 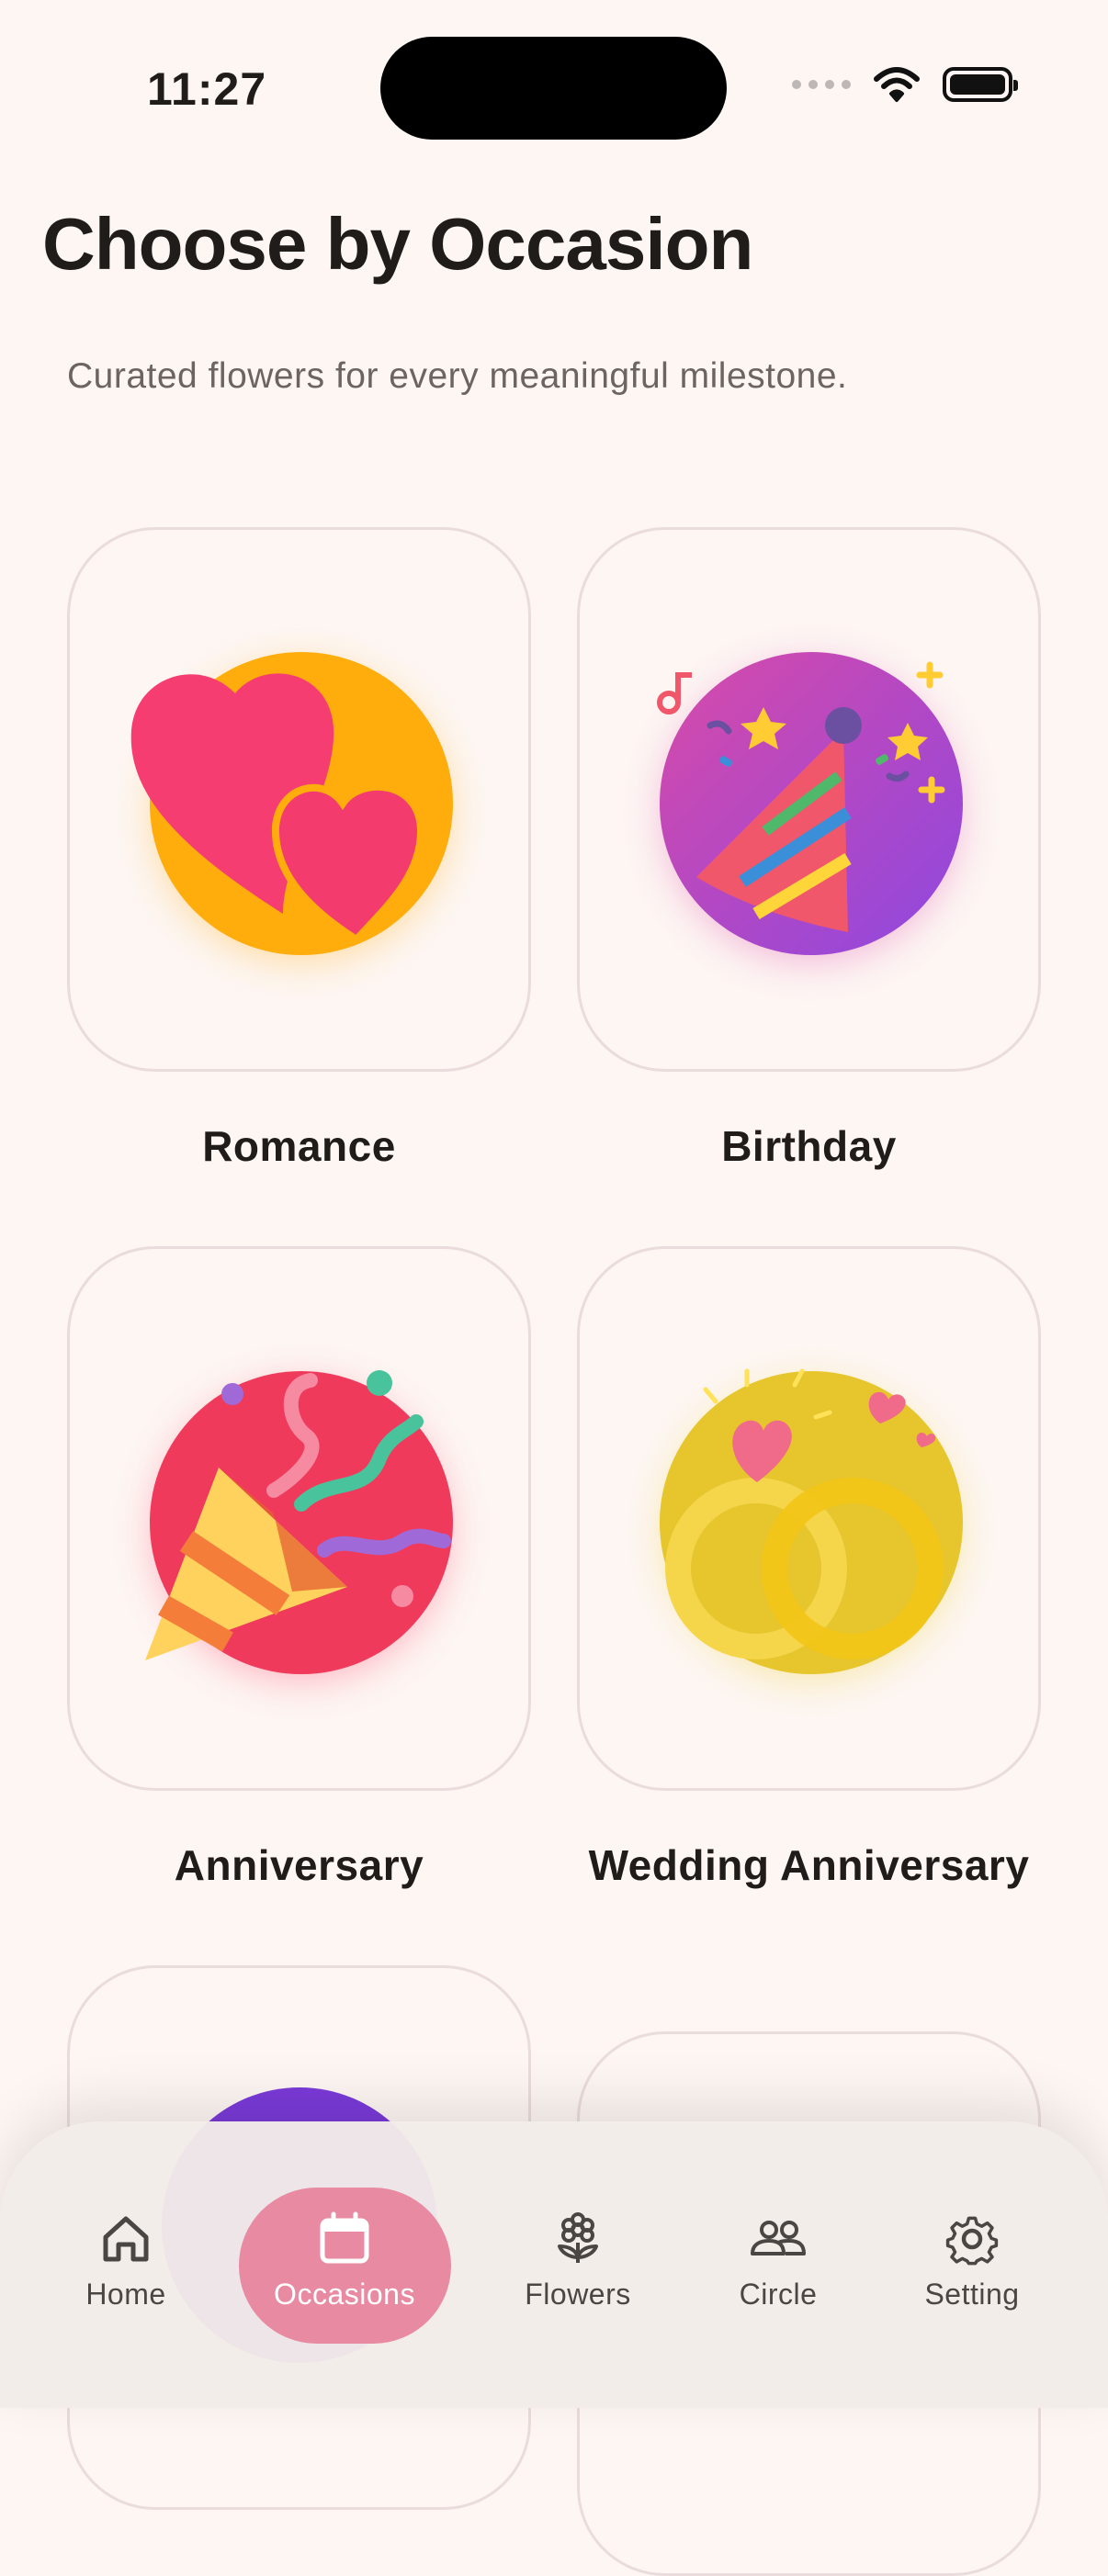 I want to click on hearts-icon, so click(x=294, y=803).